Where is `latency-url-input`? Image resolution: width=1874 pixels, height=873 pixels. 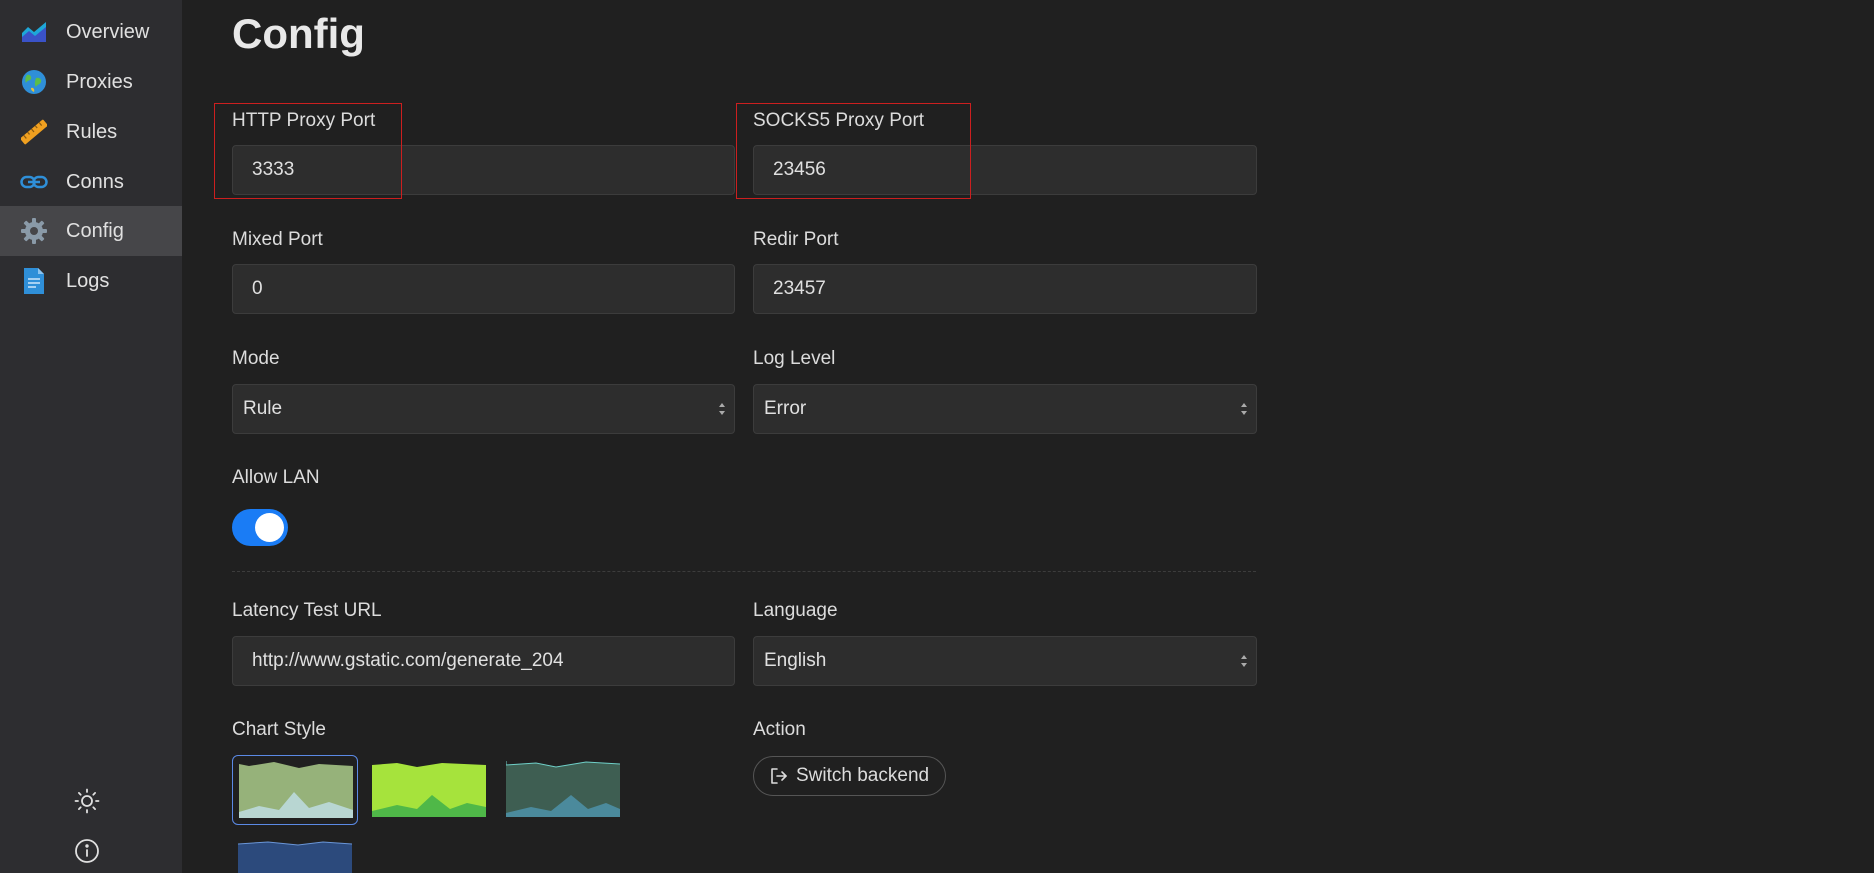
latency-url-input is located at coordinates (483, 661).